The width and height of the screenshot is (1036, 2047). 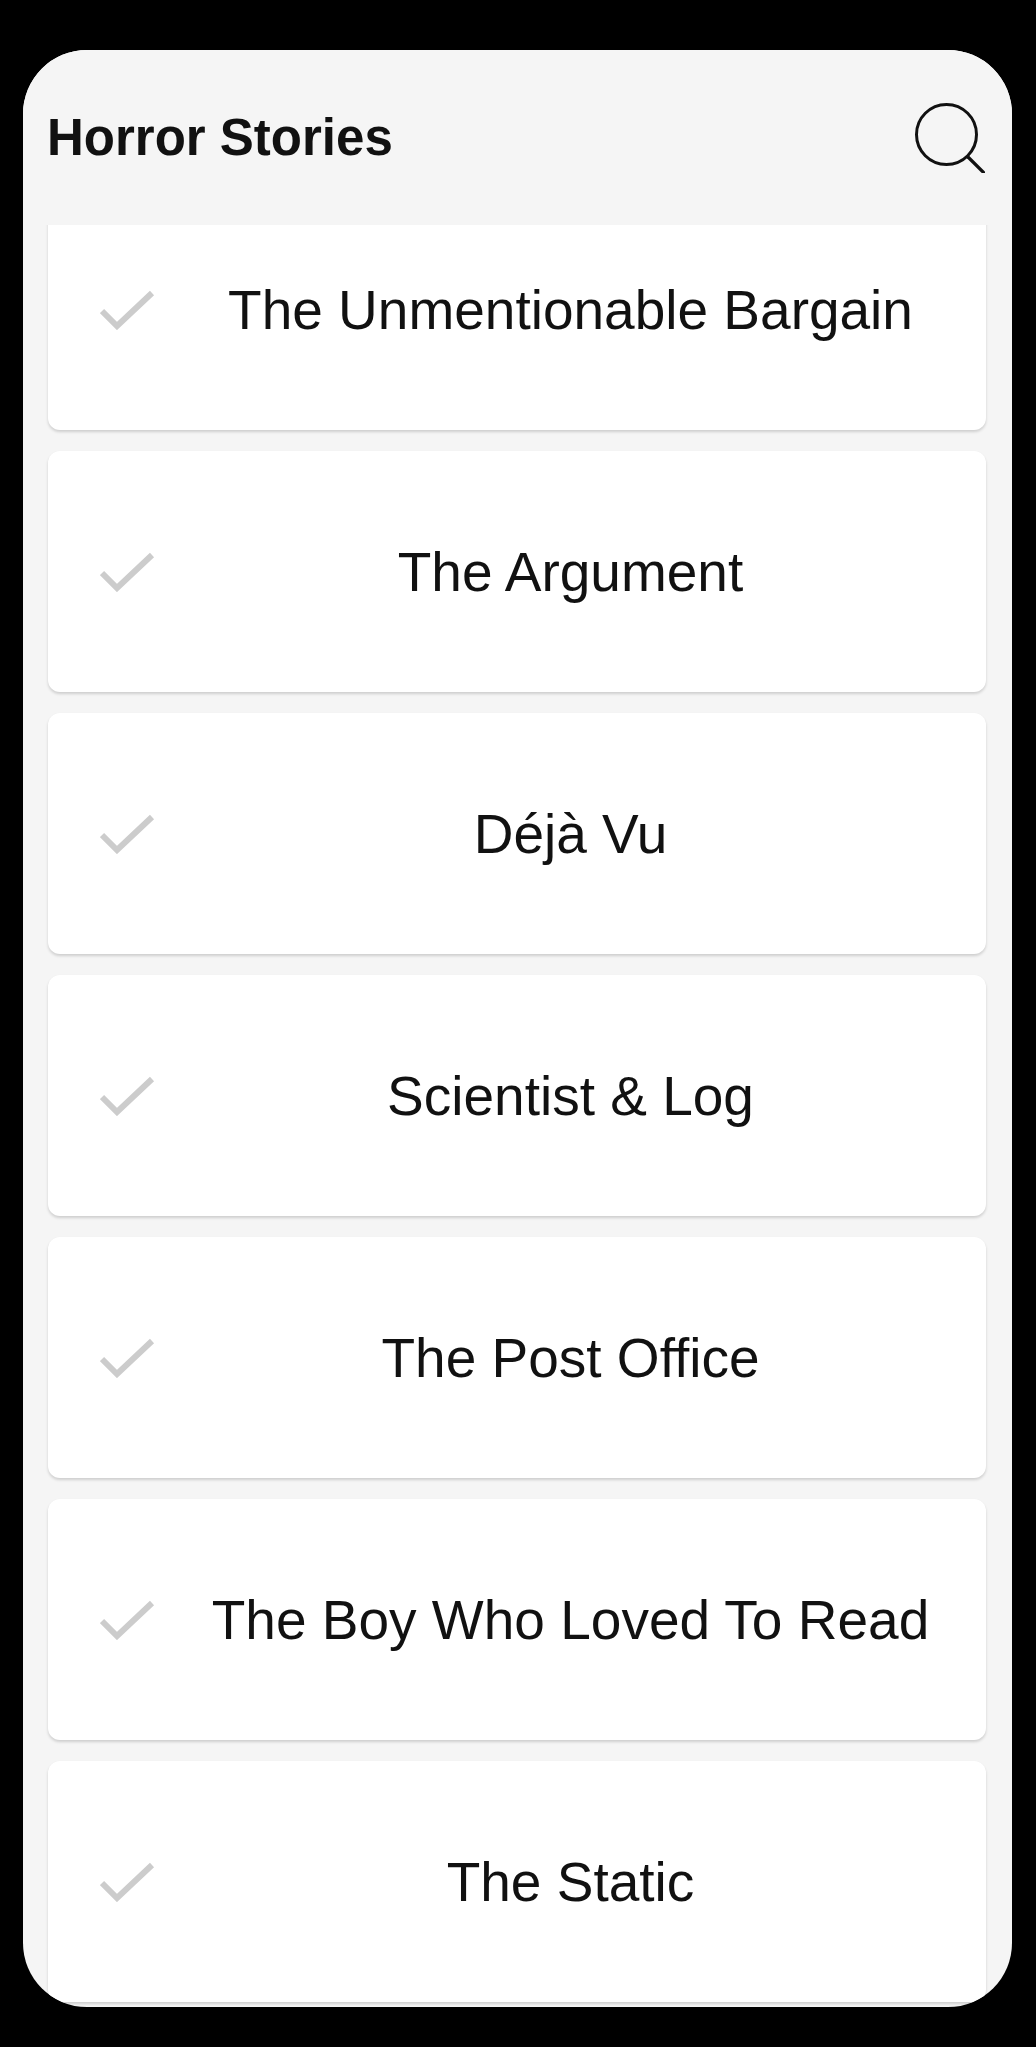 What do you see at coordinates (570, 1881) in the screenshot?
I see `story-title: The Static` at bounding box center [570, 1881].